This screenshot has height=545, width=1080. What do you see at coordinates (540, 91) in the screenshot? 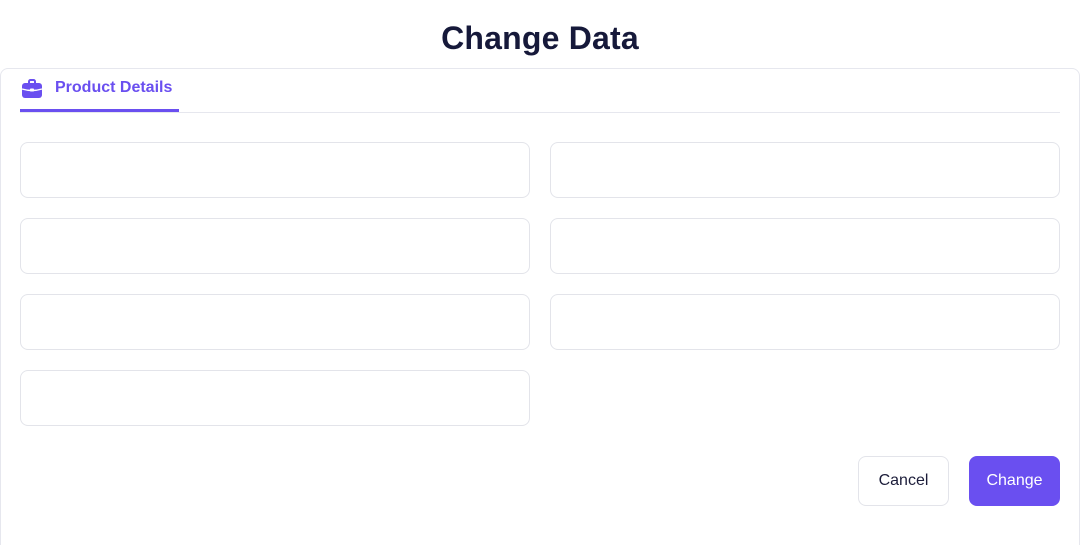
I see `tab-bar: Product Details` at bounding box center [540, 91].